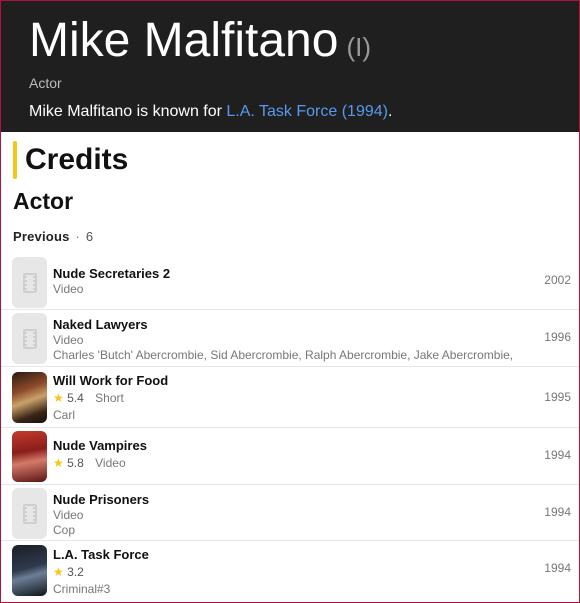 The height and width of the screenshot is (603, 580). What do you see at coordinates (43, 201) in the screenshot?
I see `section-title-actor: Actor` at bounding box center [43, 201].